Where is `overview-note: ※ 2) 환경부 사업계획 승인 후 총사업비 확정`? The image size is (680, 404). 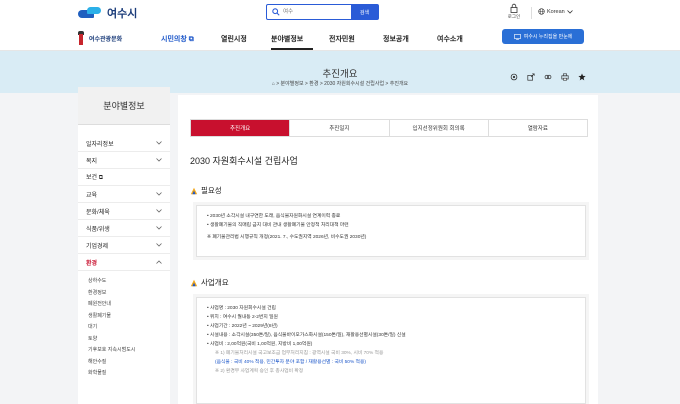
overview-note: ※ 2) 환경부 사업계획 승인 후 총사업비 확정 is located at coordinates (259, 371).